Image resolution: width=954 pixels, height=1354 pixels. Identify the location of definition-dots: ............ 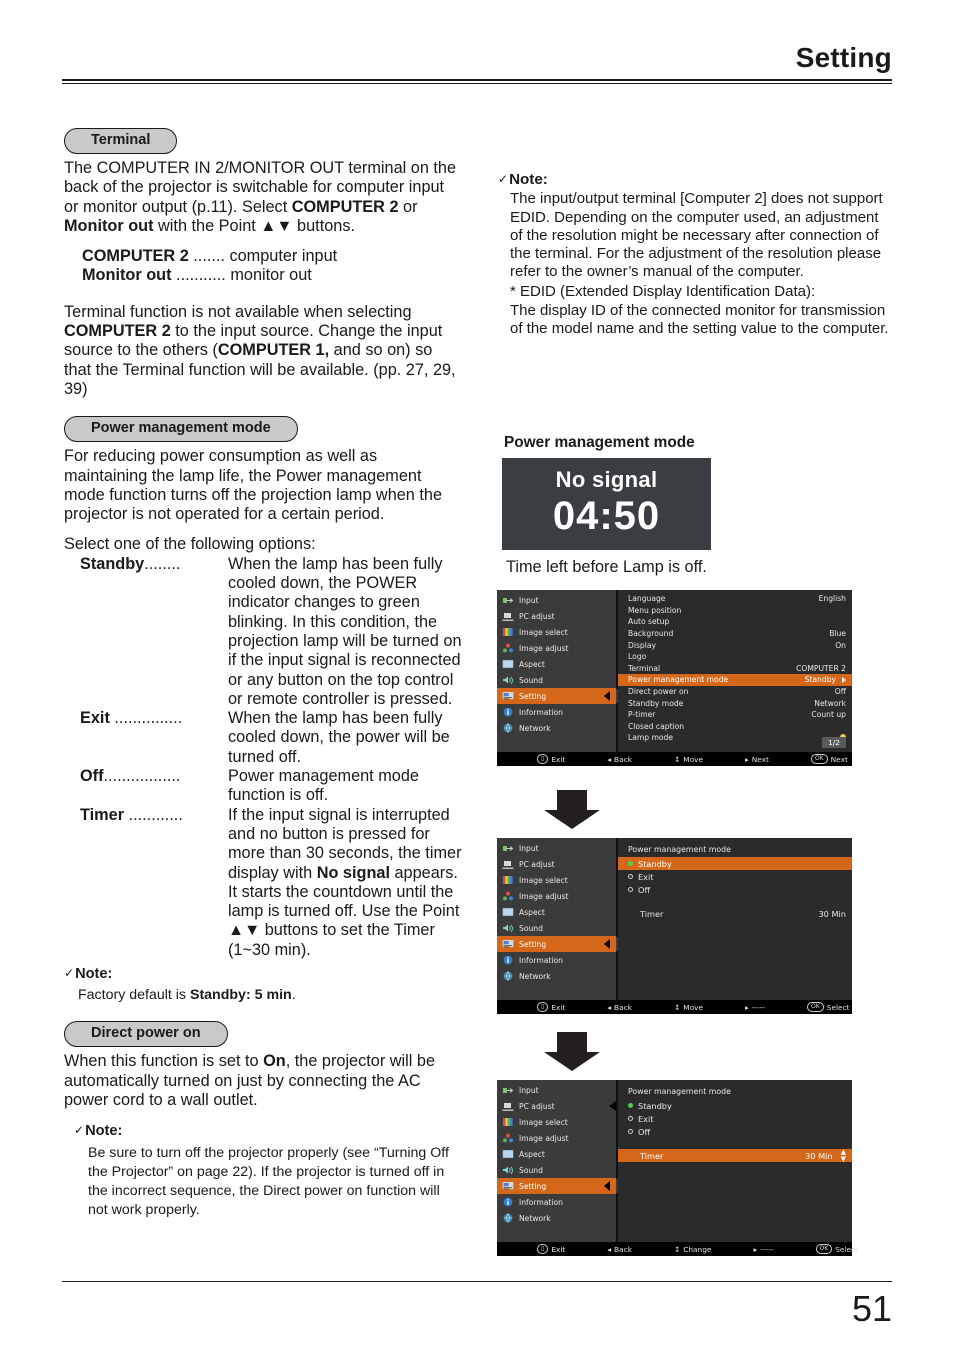
(198, 275).